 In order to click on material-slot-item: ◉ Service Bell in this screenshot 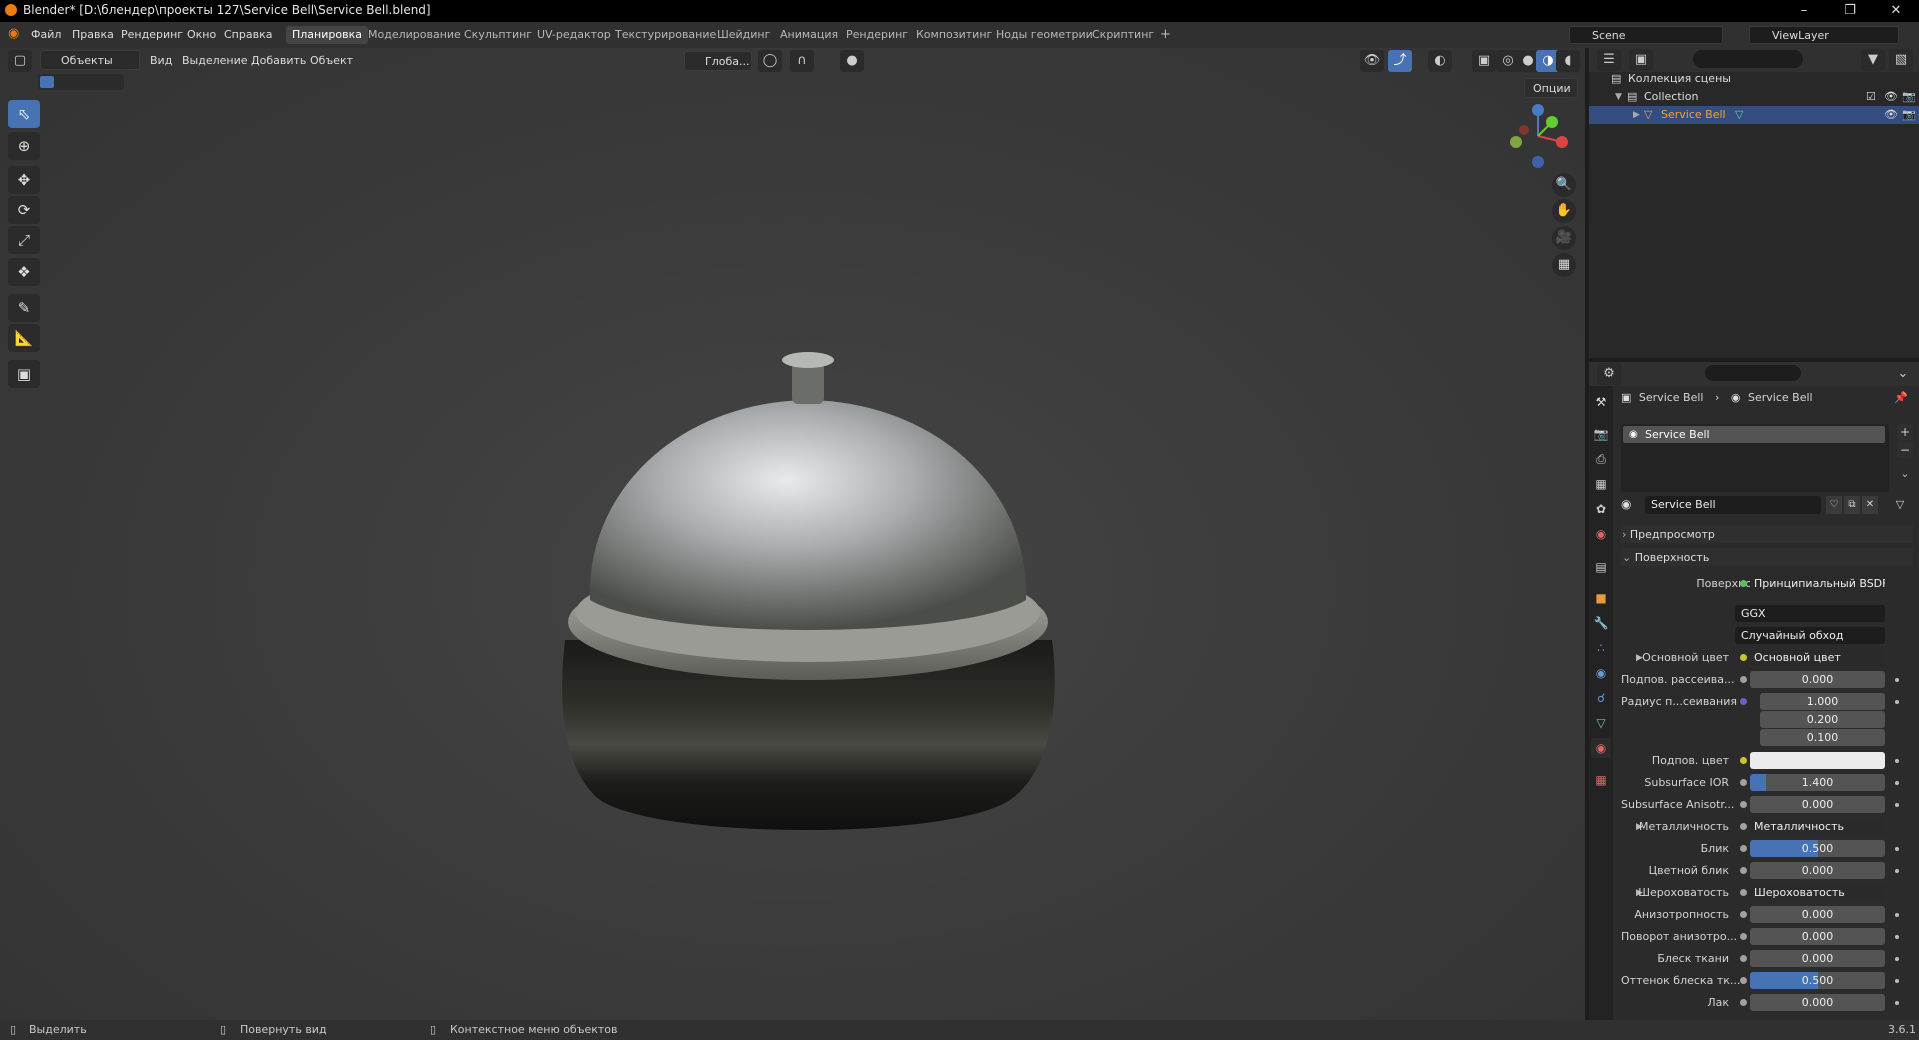, I will do `click(1754, 434)`.